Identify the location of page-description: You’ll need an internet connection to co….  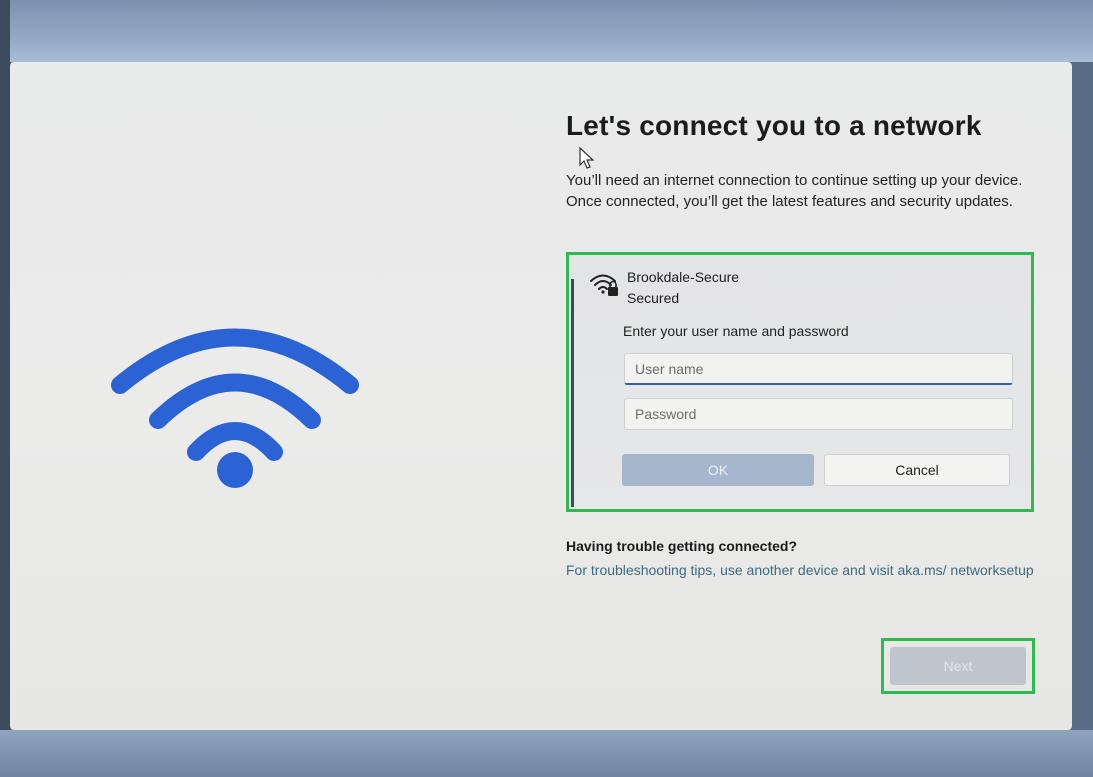
(794, 191).